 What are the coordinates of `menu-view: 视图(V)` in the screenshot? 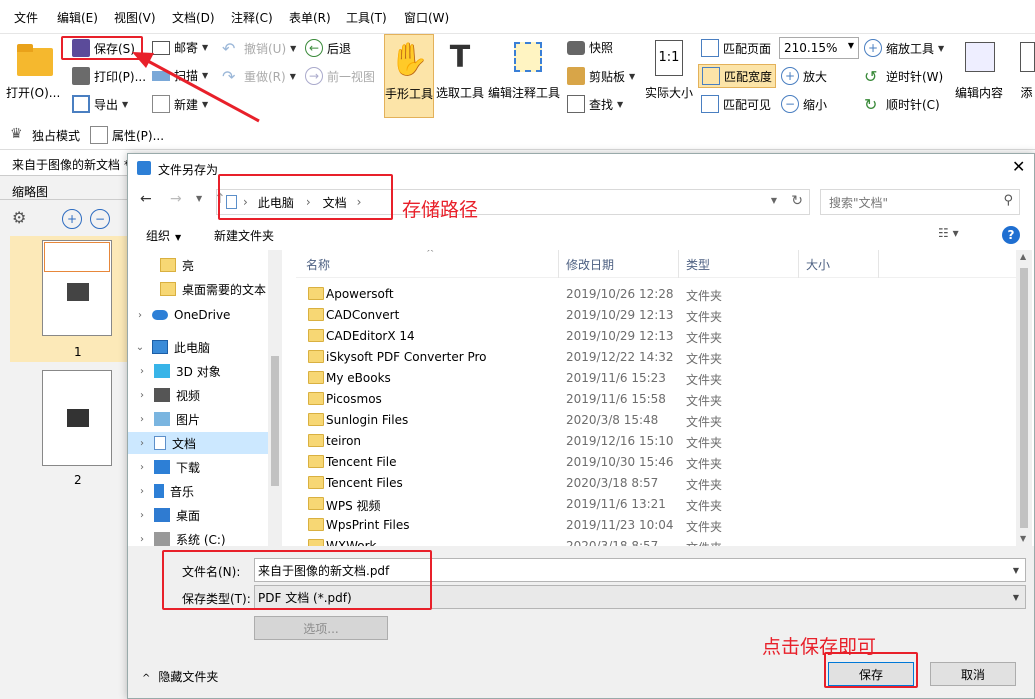 It's located at (135, 17).